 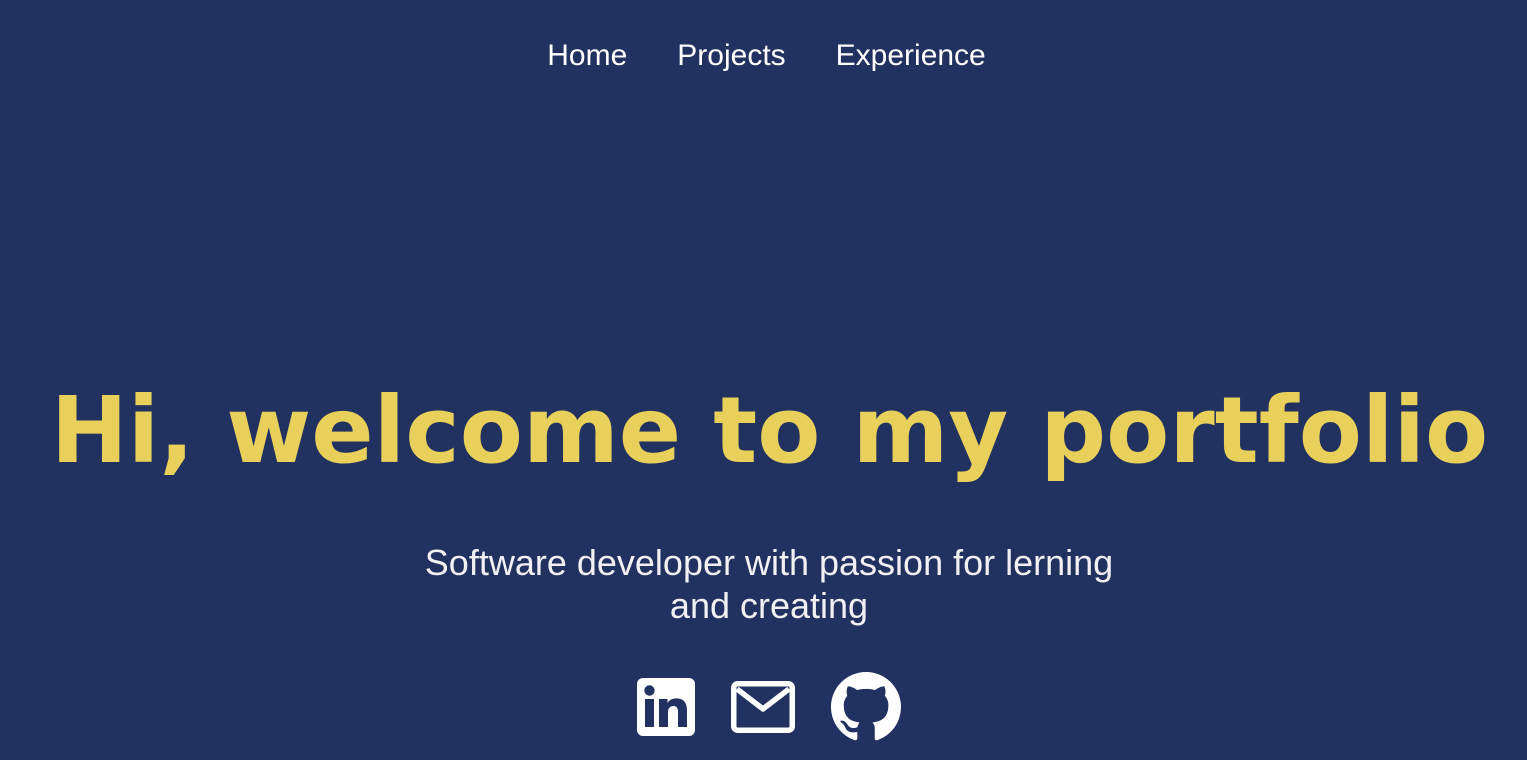 I want to click on top-nav: Home Projects Experience, so click(x=763, y=56).